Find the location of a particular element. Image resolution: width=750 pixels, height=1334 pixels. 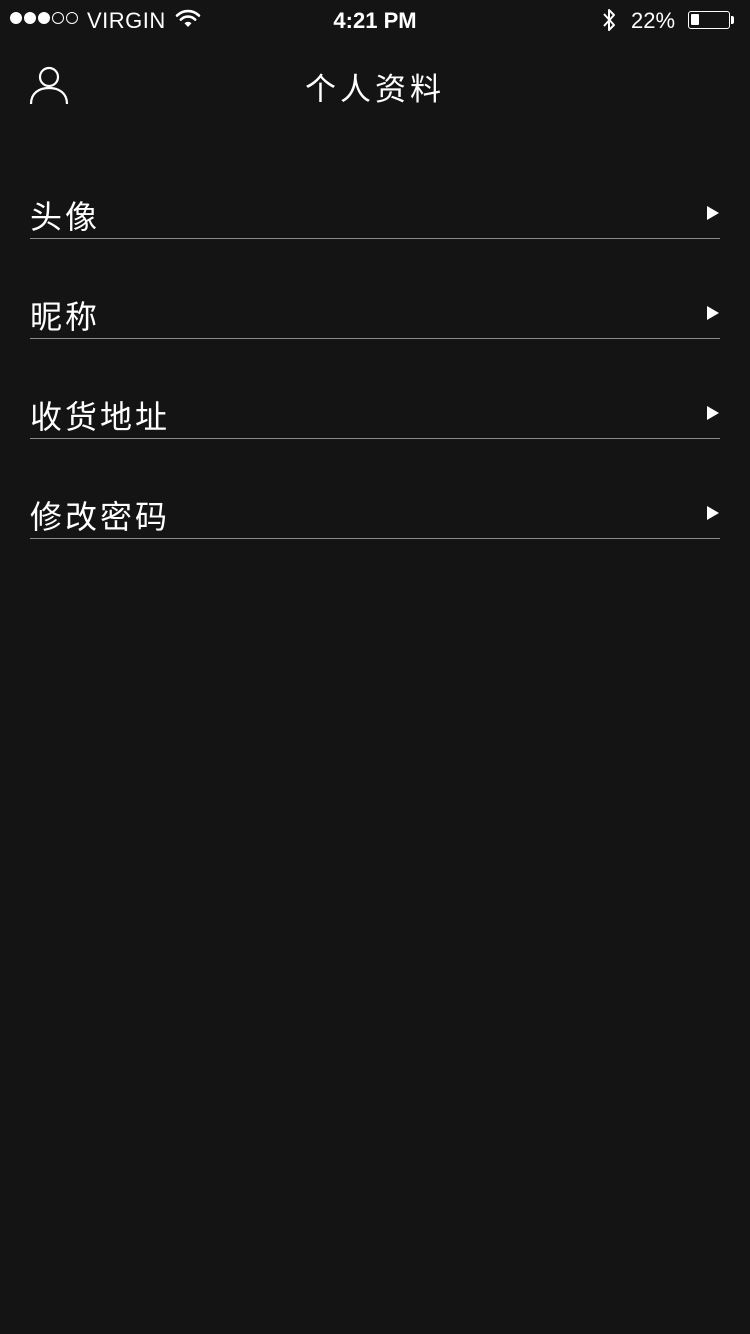

bluetooth-icon is located at coordinates (609, 20).